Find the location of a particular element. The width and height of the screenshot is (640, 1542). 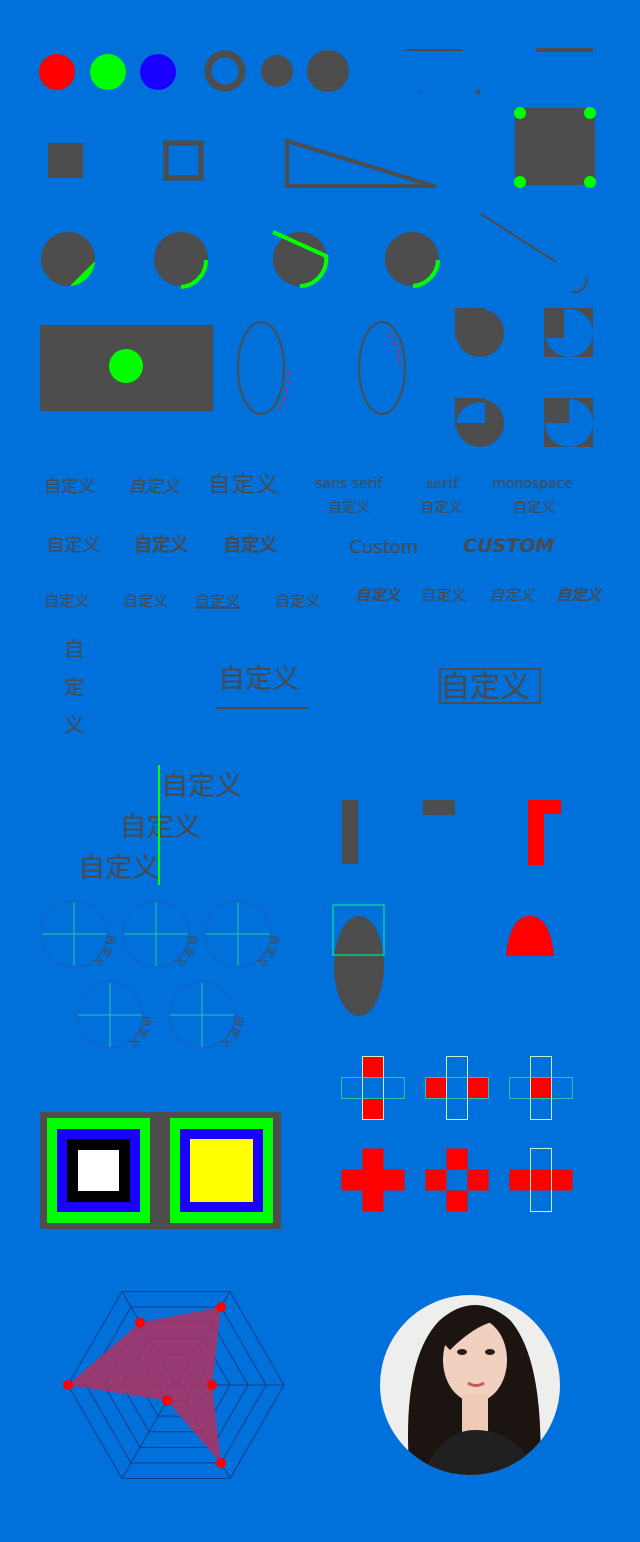

text-light: 自定义 is located at coordinates (73, 545).